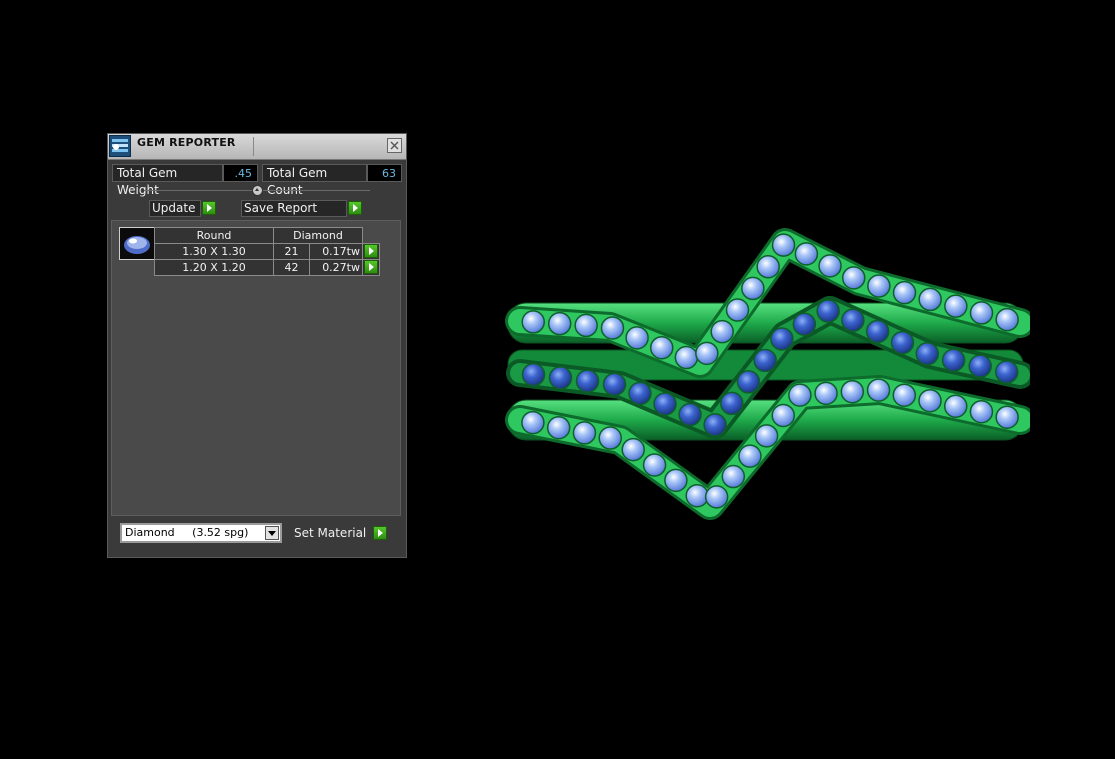 The width and height of the screenshot is (1115, 759). Describe the element at coordinates (120, 146) in the screenshot. I see `gem-reporter-icon` at that location.